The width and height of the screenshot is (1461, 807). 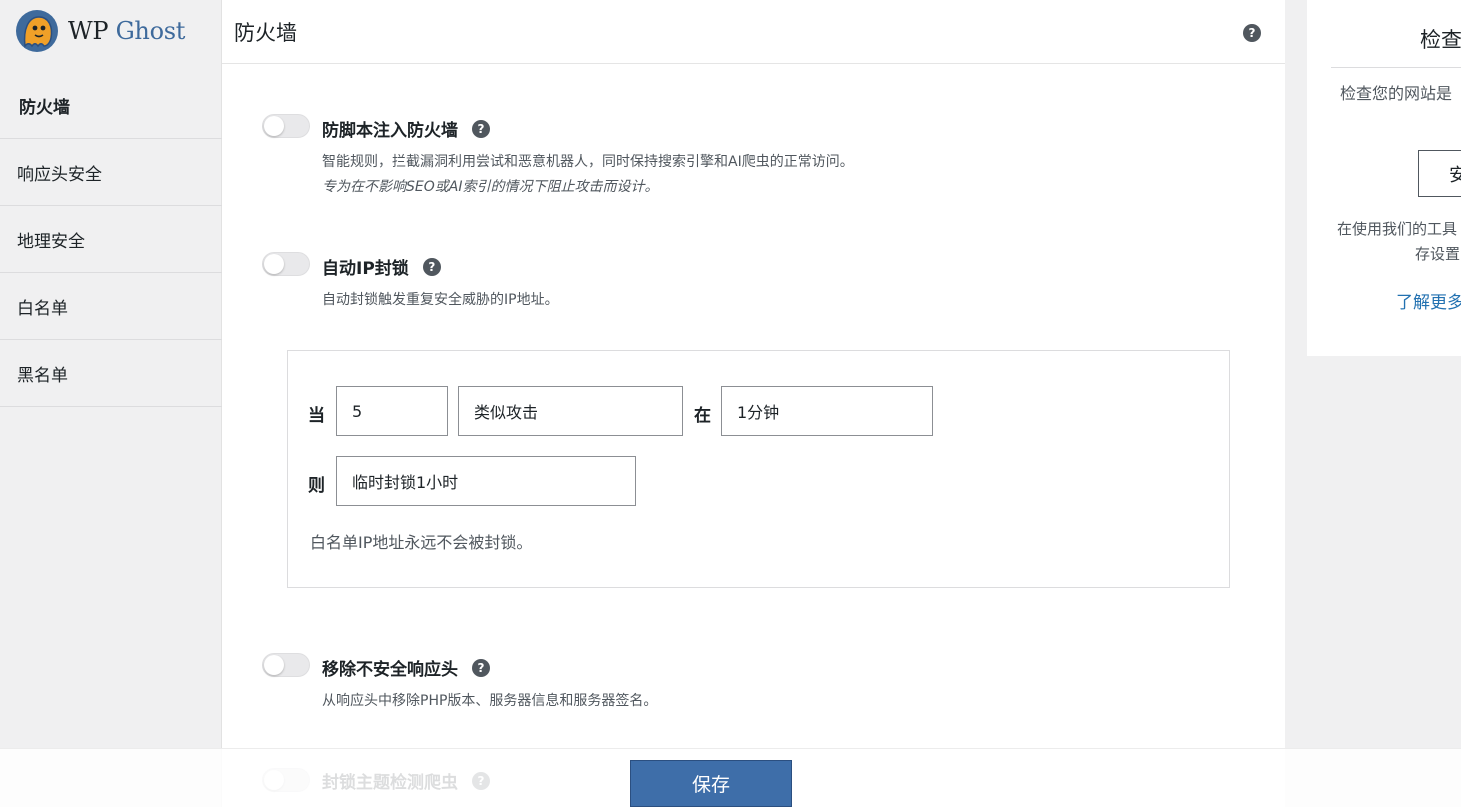 I want to click on right-panel-title: 检查, so click(x=1440, y=40).